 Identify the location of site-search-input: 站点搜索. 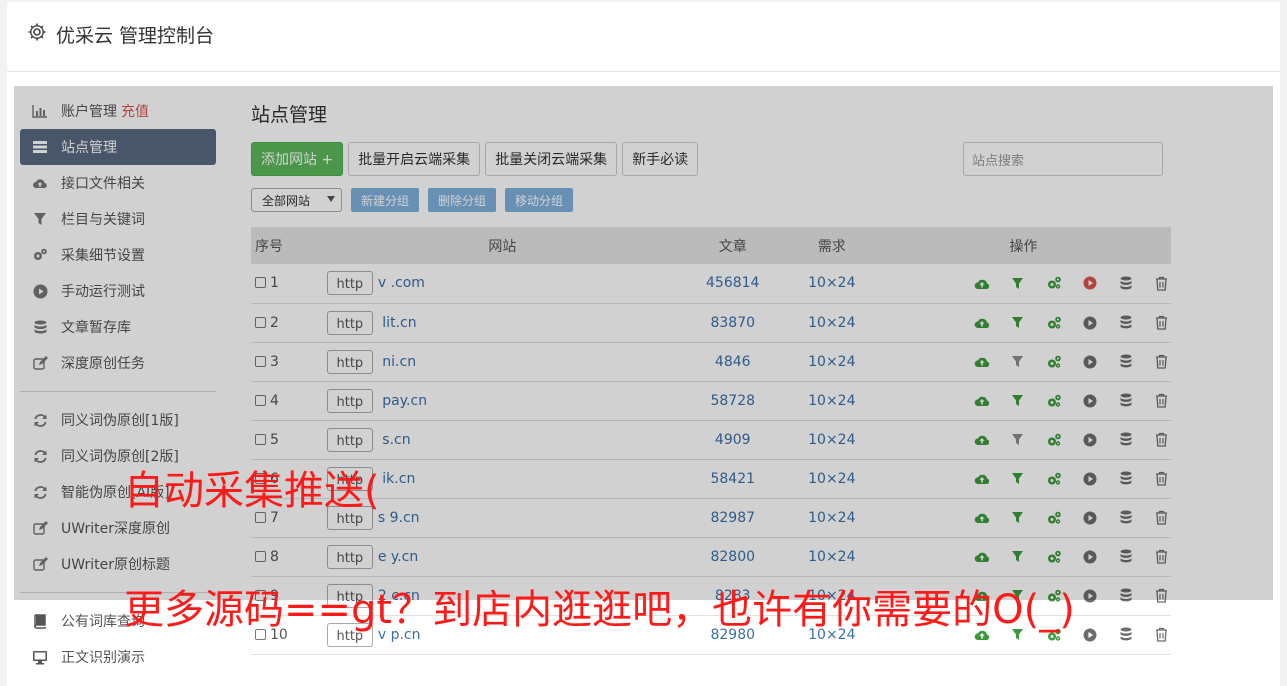
(1063, 159).